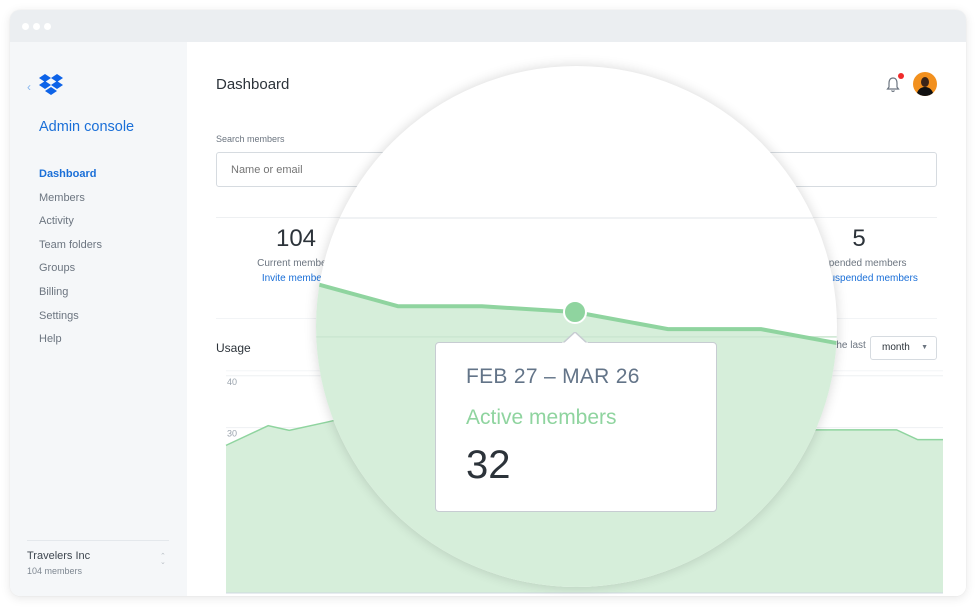 The image size is (977, 607). What do you see at coordinates (233, 348) in the screenshot?
I see `usage-title: Usage` at bounding box center [233, 348].